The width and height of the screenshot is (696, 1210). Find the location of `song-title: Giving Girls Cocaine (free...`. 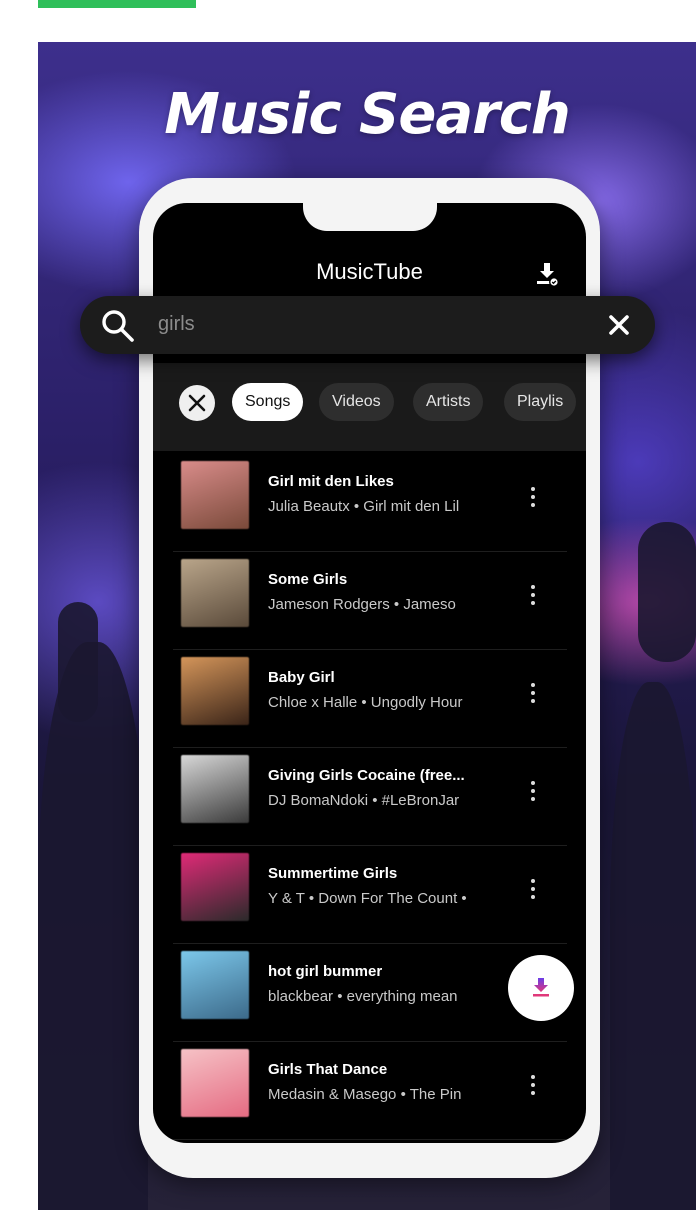

song-title: Giving Girls Cocaine (free... is located at coordinates (366, 775).